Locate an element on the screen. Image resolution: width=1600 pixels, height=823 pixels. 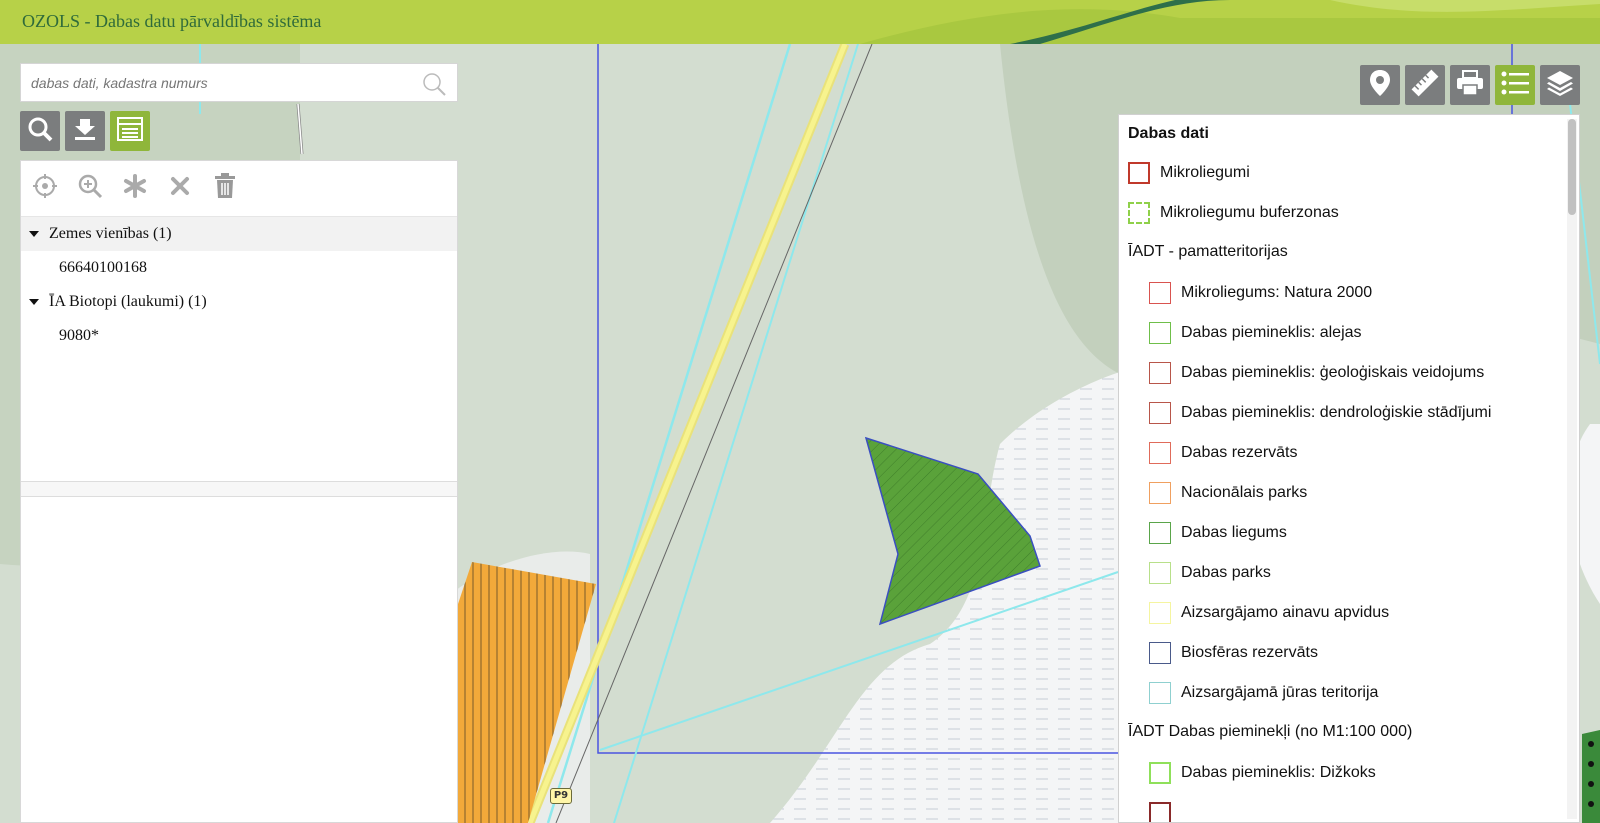
close-icon is located at coordinates (180, 188).